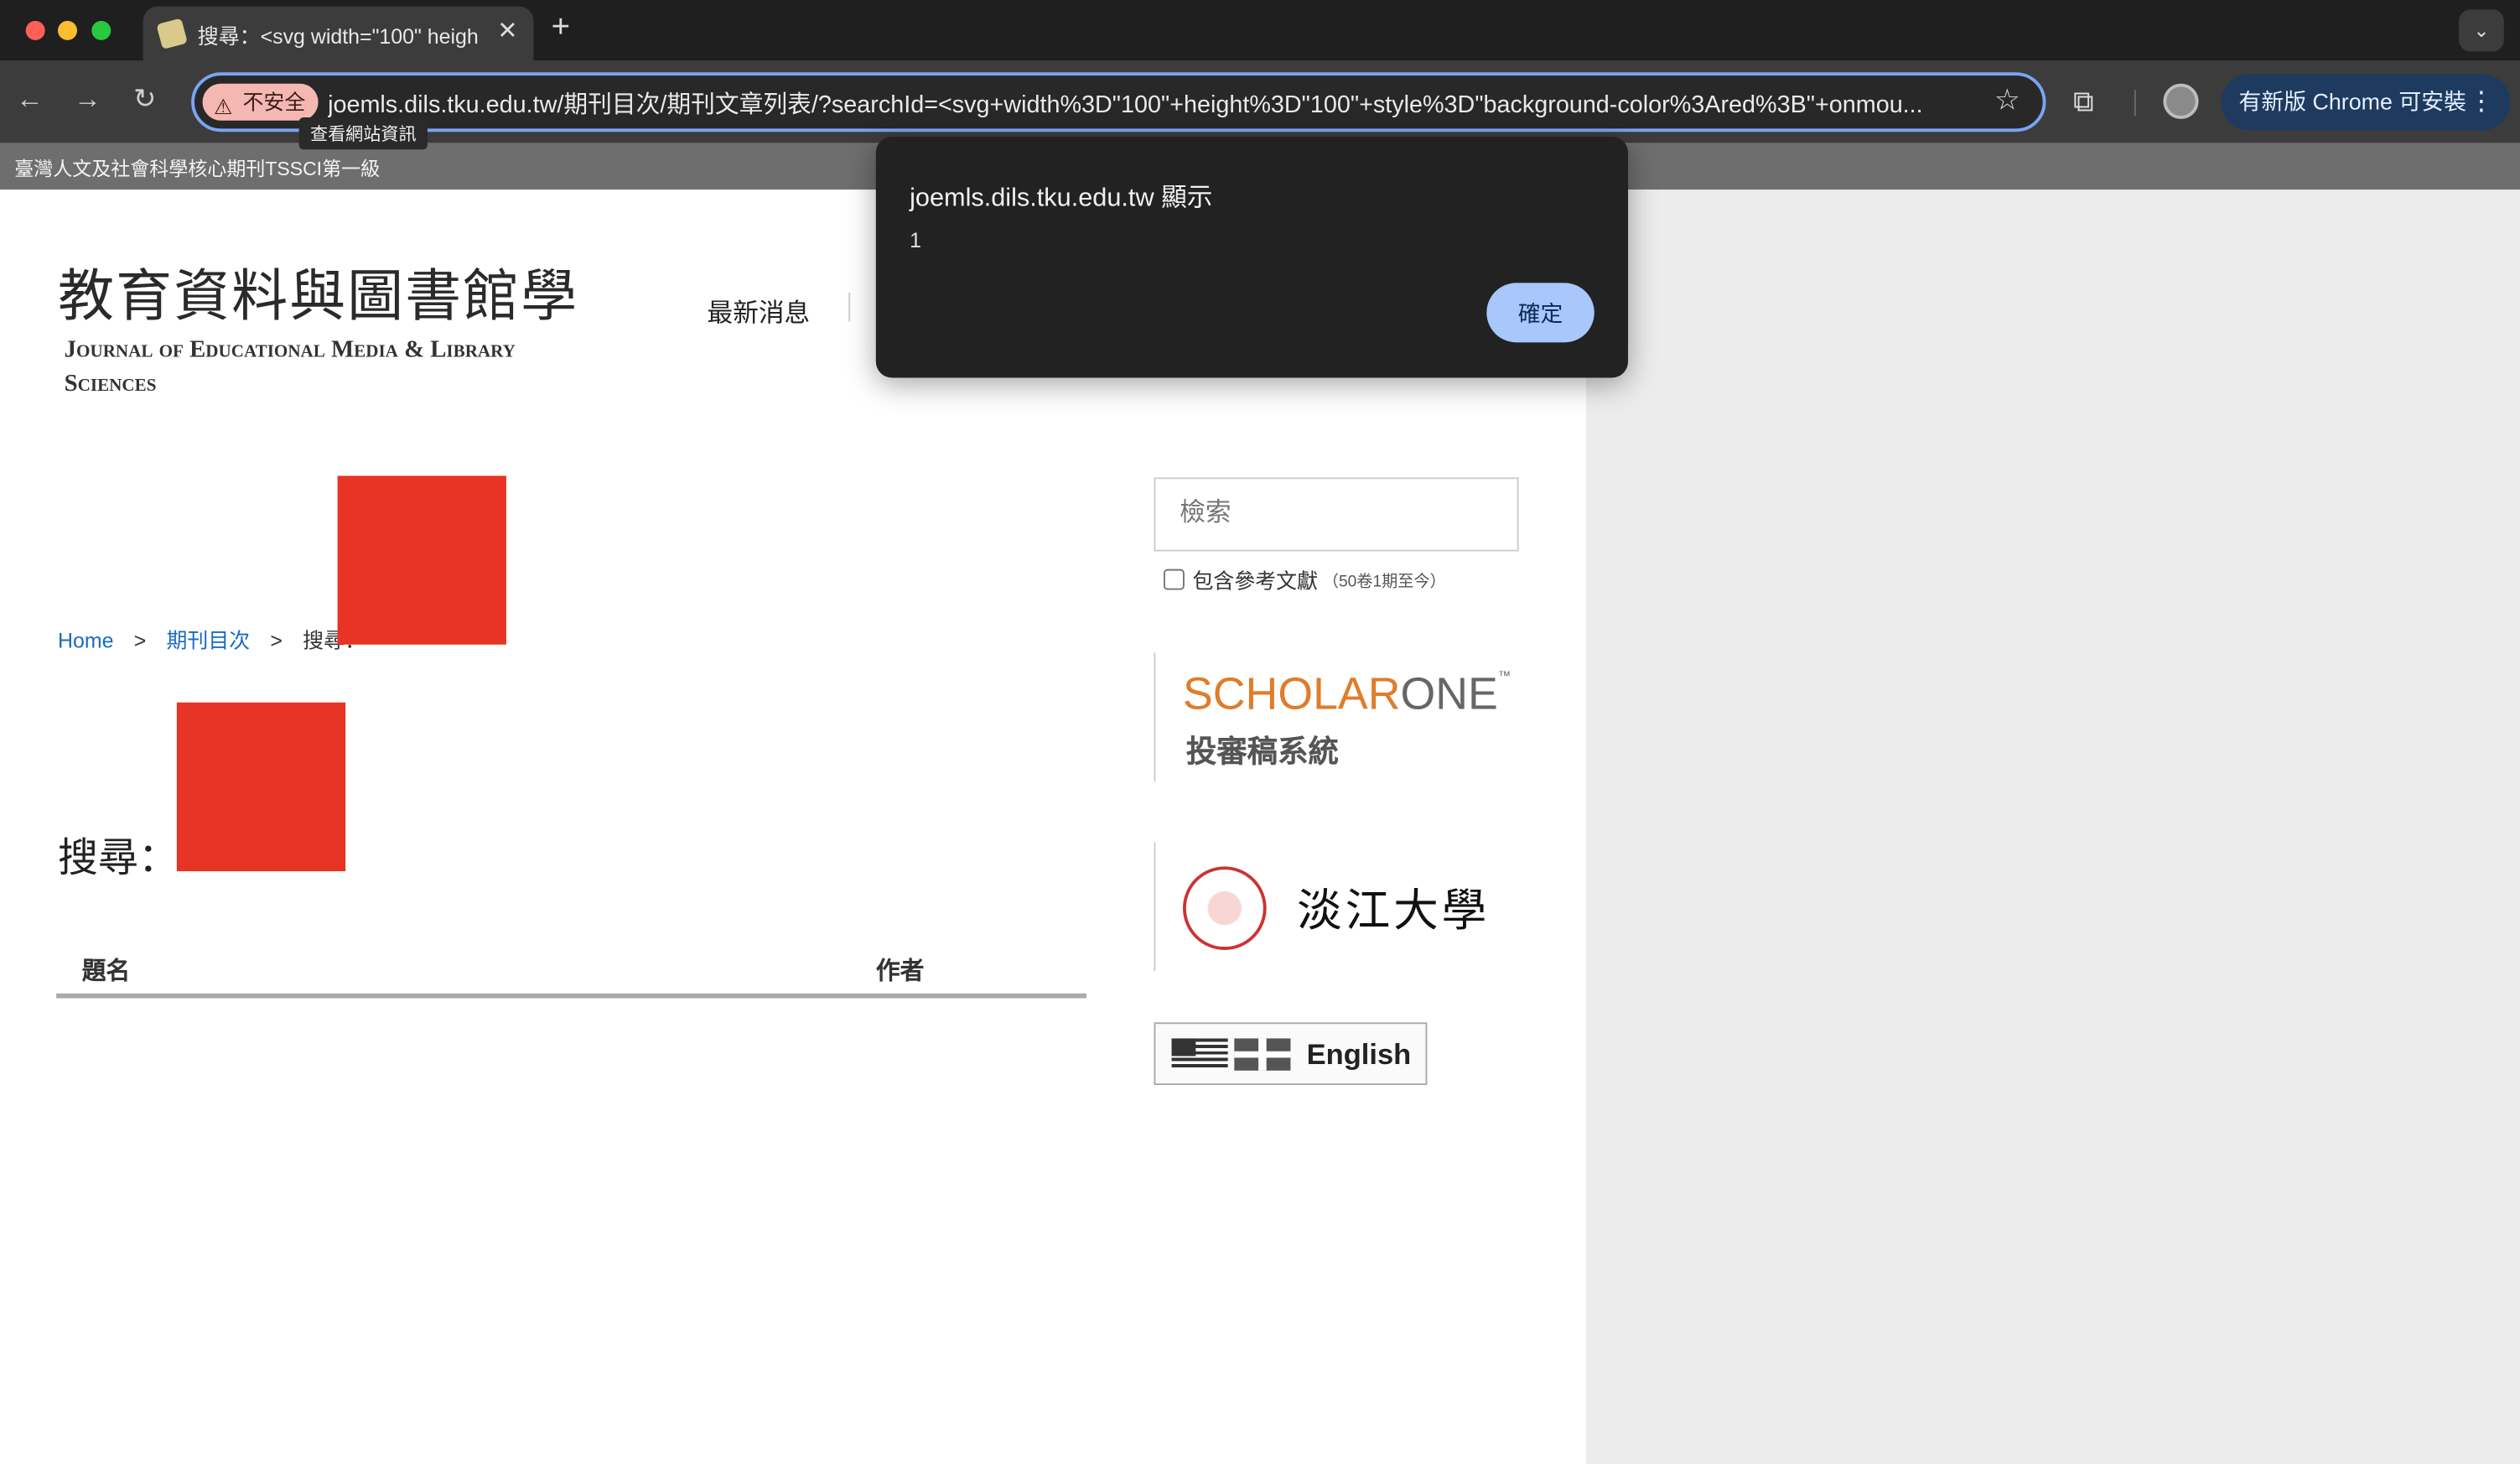 Image resolution: width=2520 pixels, height=1464 pixels. What do you see at coordinates (144, 100) in the screenshot?
I see `reload-icon: ↻` at bounding box center [144, 100].